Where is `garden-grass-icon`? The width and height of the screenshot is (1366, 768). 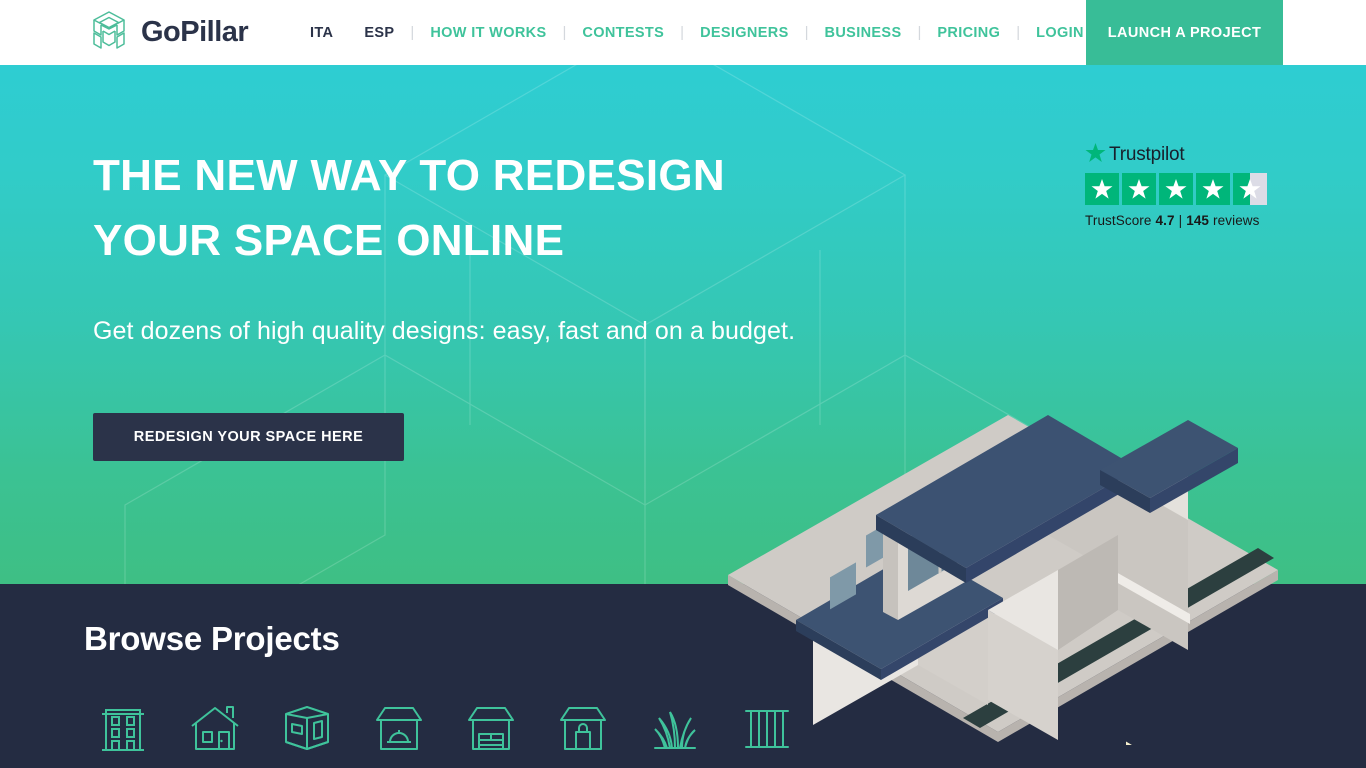 garden-grass-icon is located at coordinates (674, 727).